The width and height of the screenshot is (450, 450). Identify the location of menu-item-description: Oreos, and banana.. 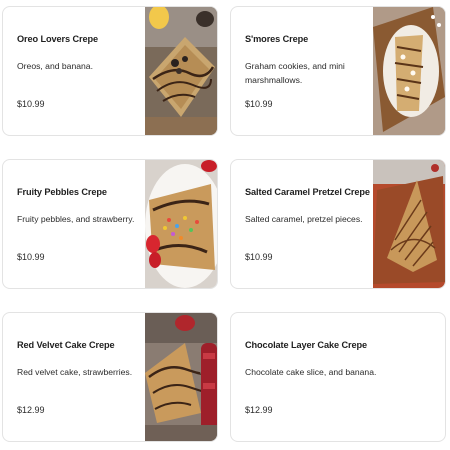
(55, 66).